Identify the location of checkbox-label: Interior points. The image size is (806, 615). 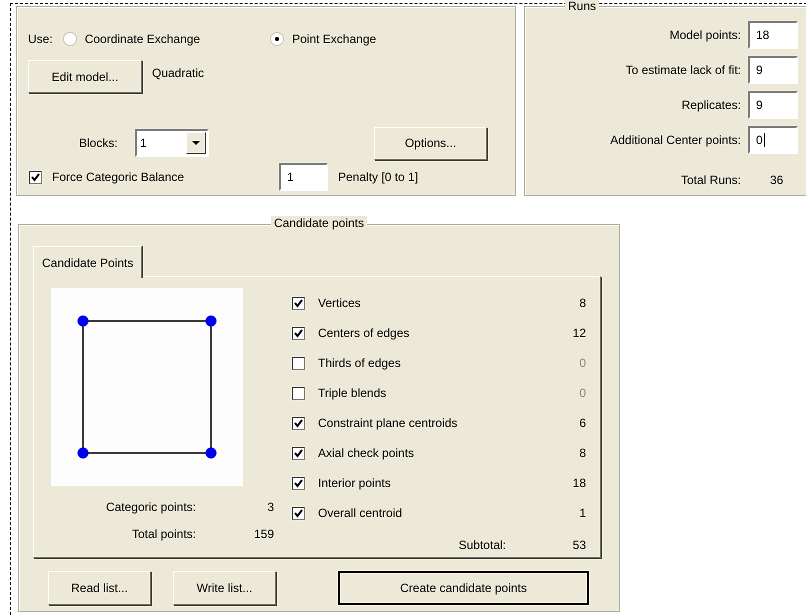
(432, 483).